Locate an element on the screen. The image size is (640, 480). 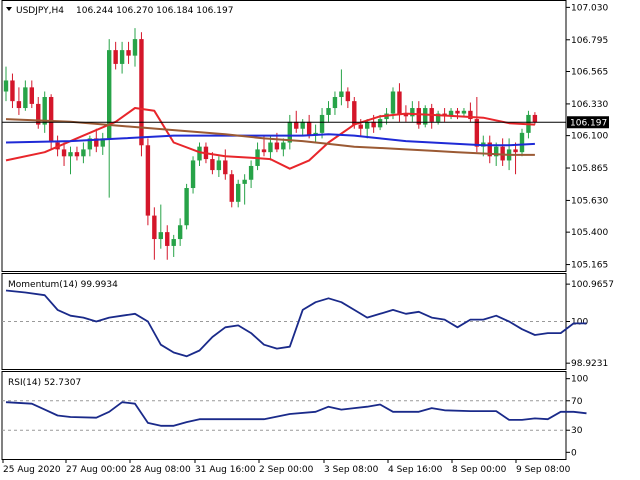
price-tick-label: 105.630 is located at coordinates (589, 201).